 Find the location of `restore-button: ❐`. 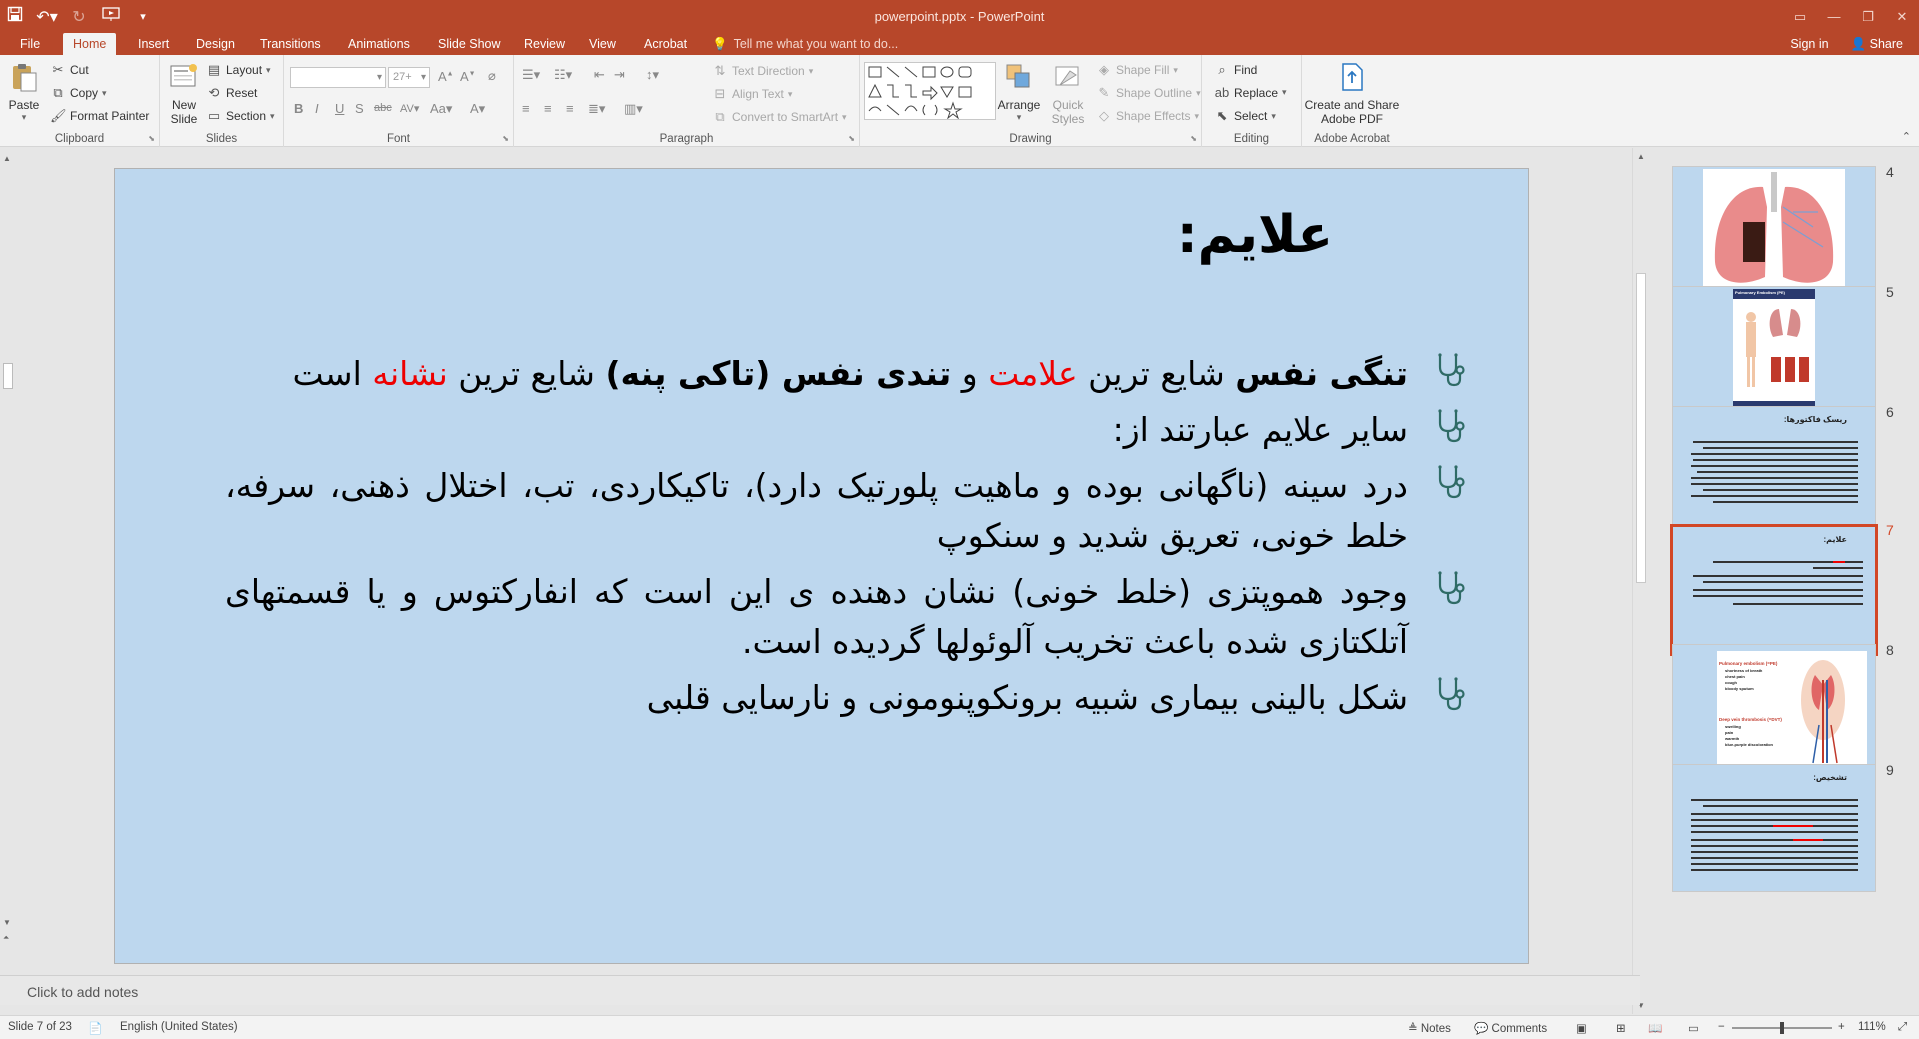

restore-button: ❐ is located at coordinates (1868, 16).